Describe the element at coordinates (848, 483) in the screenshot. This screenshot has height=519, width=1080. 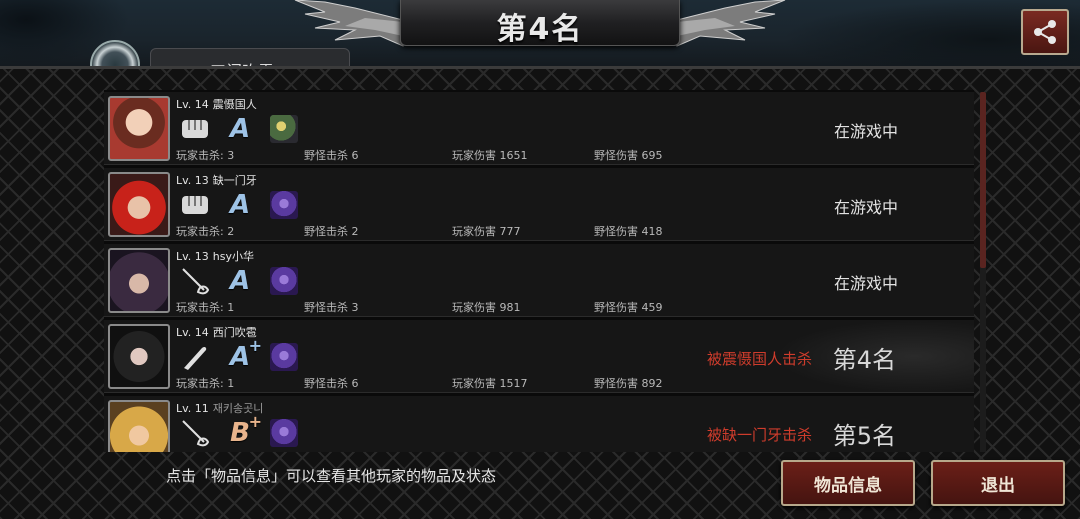
I see `item-info-button: 物品信息` at that location.